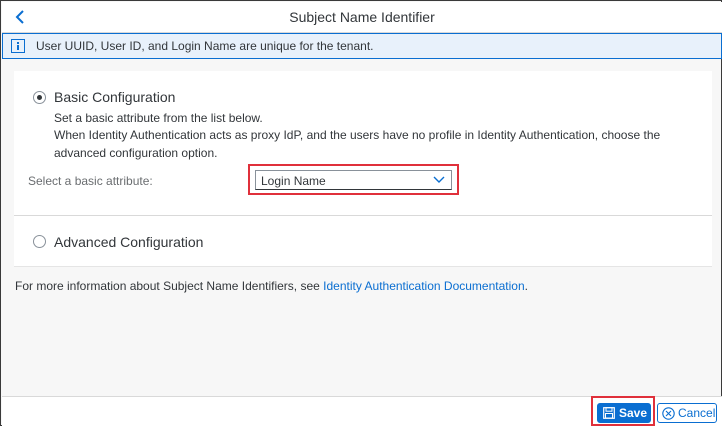 This screenshot has width=722, height=426. I want to click on cancel-icon, so click(668, 413).